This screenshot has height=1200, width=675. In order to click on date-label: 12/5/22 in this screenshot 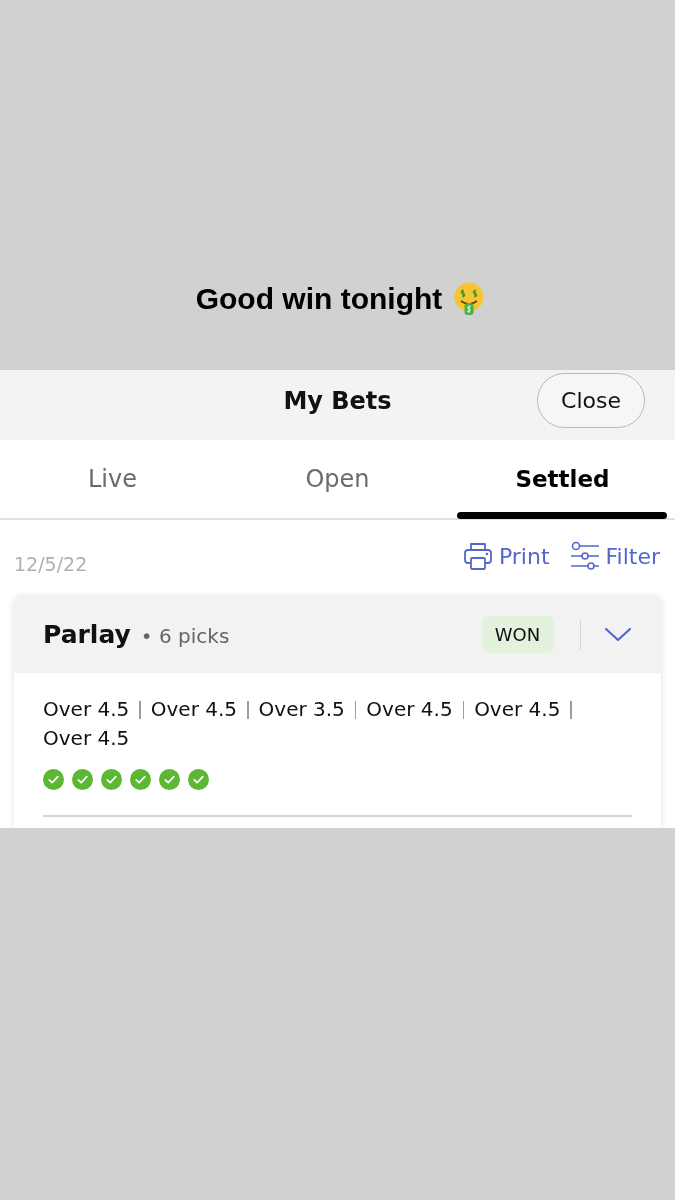, I will do `click(51, 564)`.